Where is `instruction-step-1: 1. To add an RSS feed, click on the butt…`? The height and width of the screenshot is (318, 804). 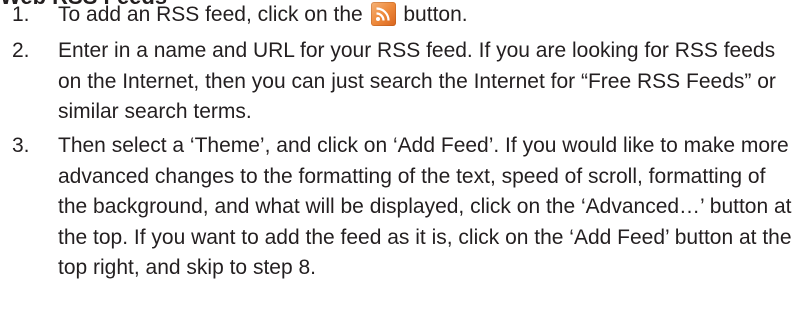
instruction-step-1: 1. To add an RSS feed, click on the butt… is located at coordinates (402, 18).